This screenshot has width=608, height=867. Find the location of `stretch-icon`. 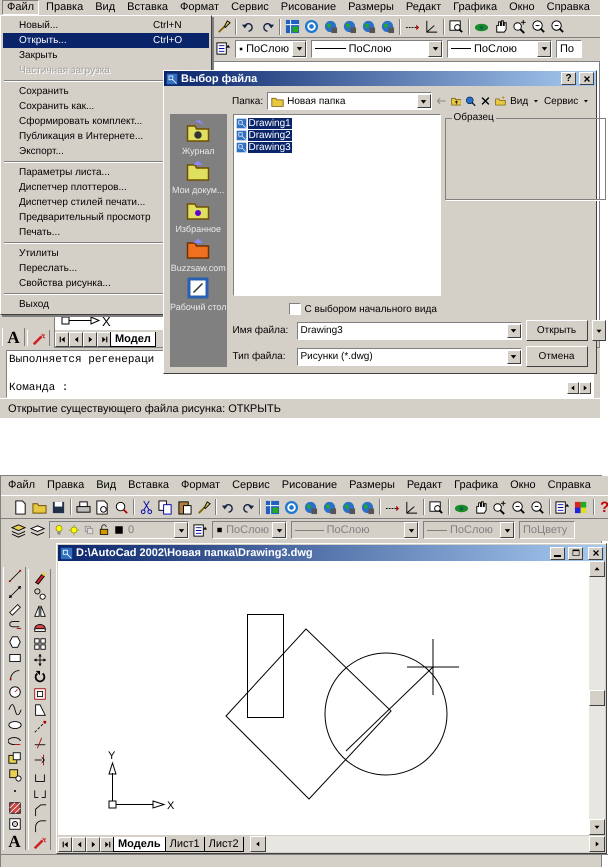

stretch-icon is located at coordinates (39, 710).